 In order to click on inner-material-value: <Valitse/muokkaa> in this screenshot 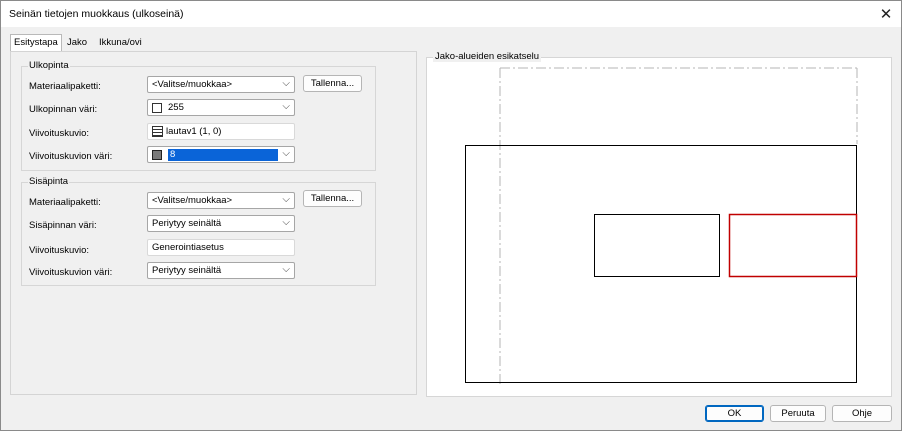, I will do `click(192, 200)`.